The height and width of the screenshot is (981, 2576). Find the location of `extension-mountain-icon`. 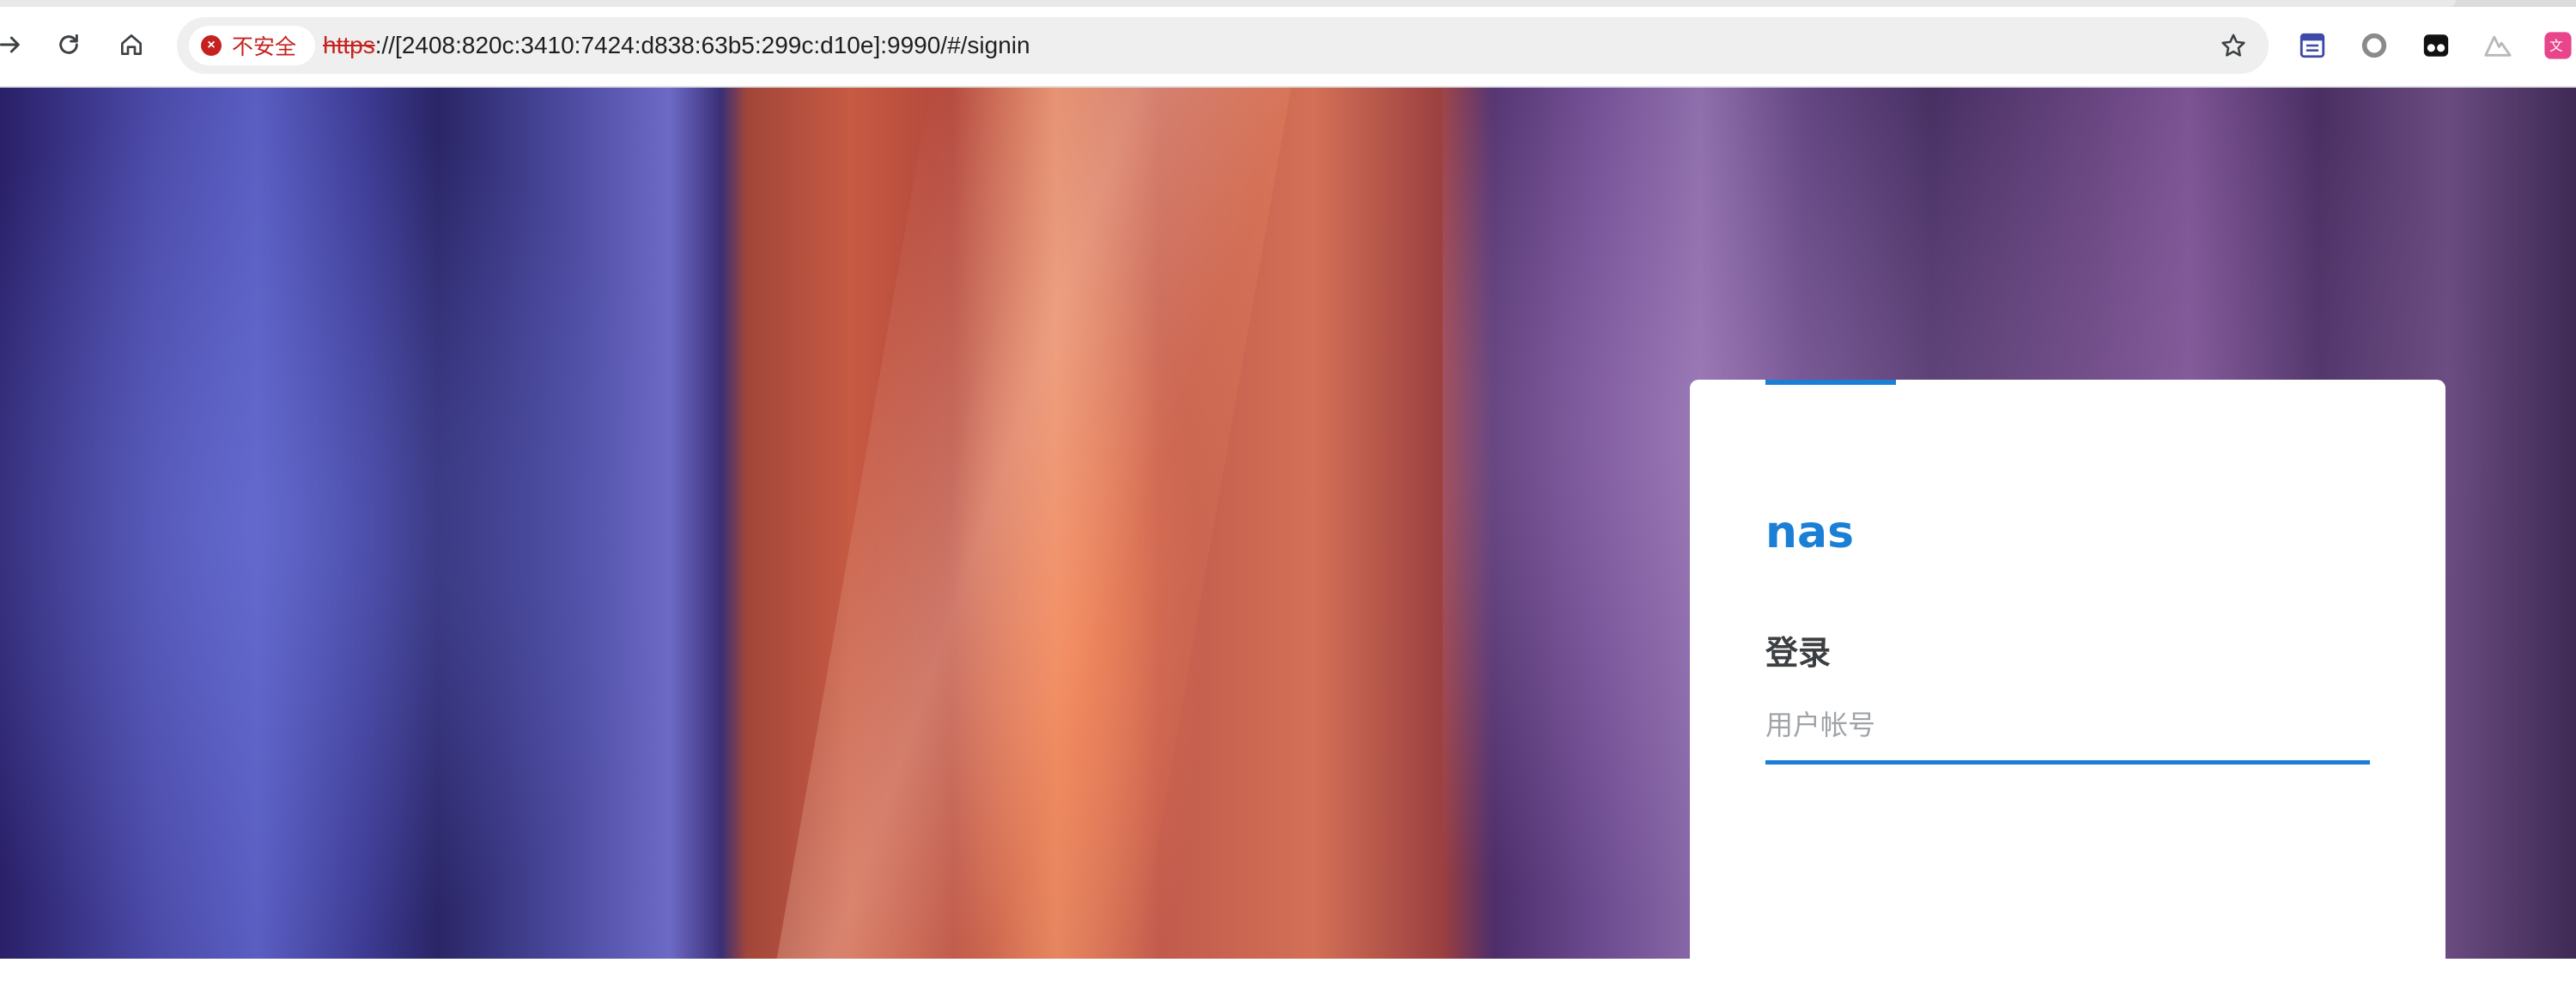

extension-mountain-icon is located at coordinates (2498, 46).